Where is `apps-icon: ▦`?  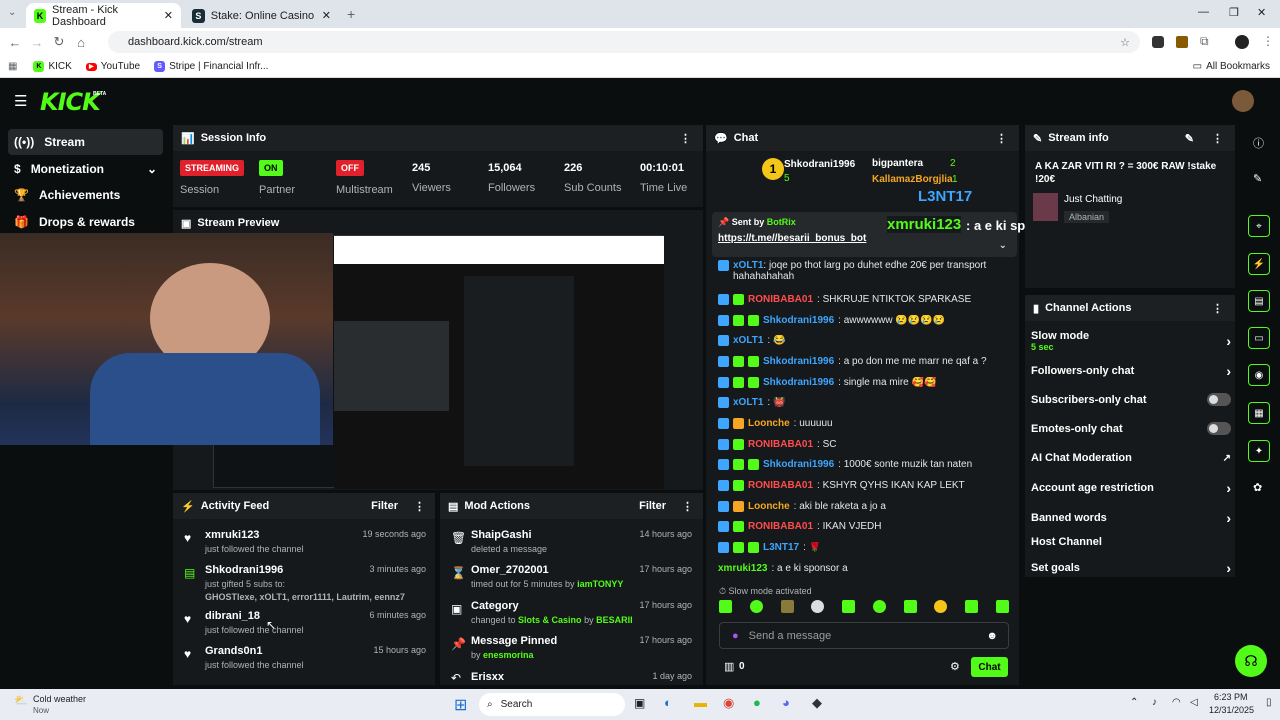 apps-icon: ▦ is located at coordinates (12, 66).